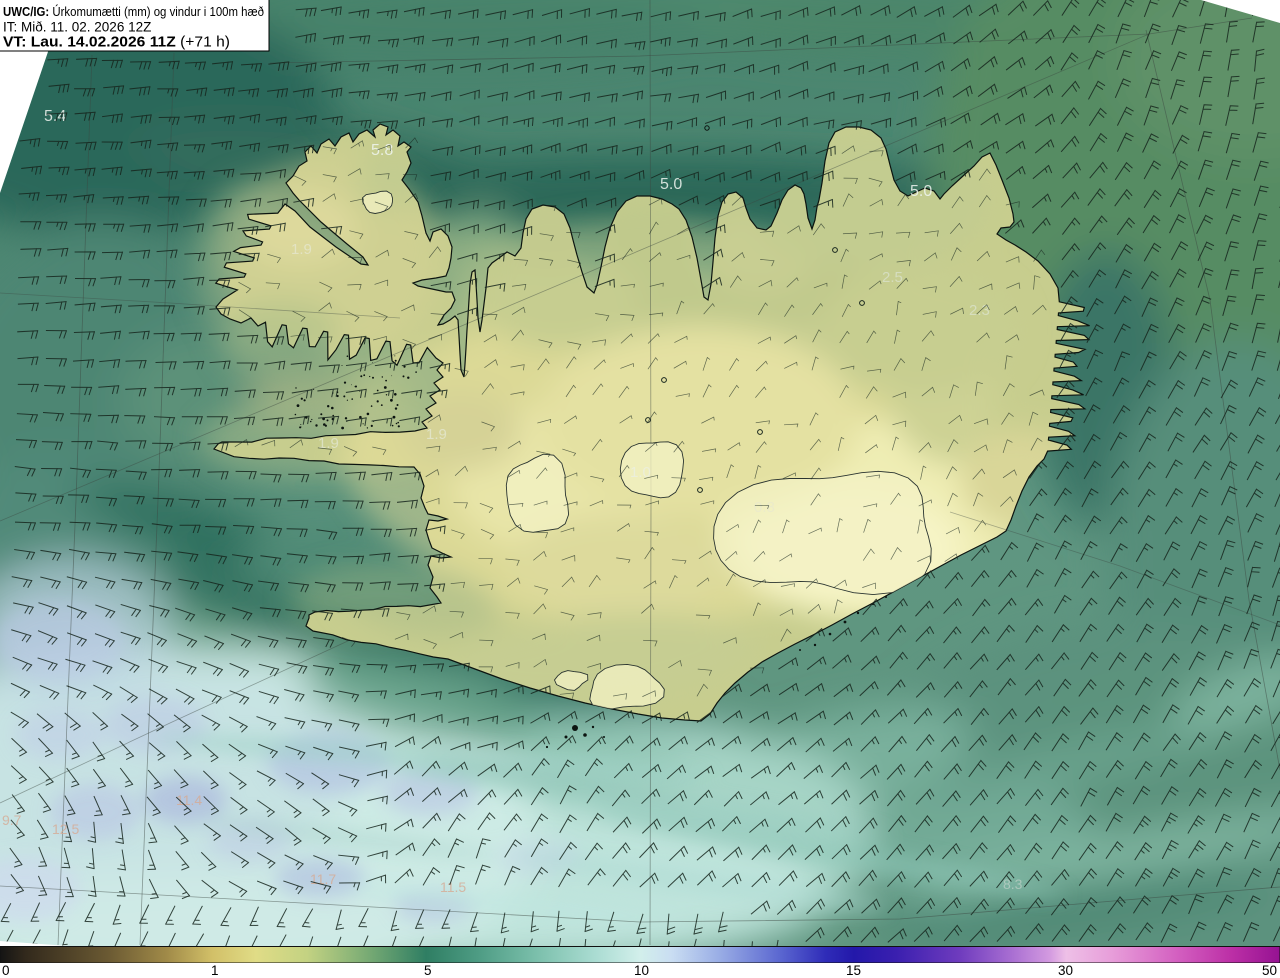 The width and height of the screenshot is (1280, 978). Describe the element at coordinates (12, 820) in the screenshot. I see `svg-text: 9.7` at that location.